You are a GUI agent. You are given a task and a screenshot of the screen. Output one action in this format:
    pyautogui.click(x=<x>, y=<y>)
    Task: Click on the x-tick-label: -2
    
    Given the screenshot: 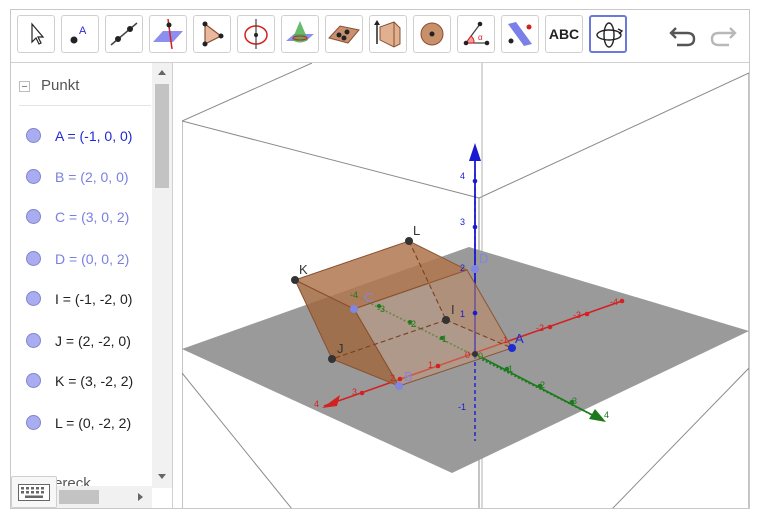 What is the action you would take?
    pyautogui.click(x=540, y=328)
    